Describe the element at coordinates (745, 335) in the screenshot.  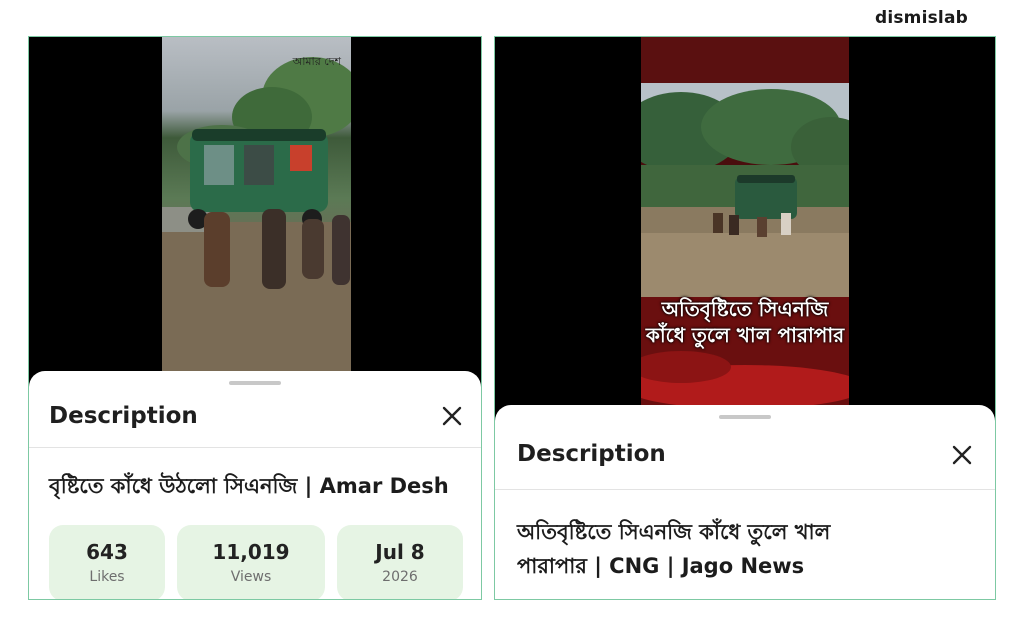
I see `video-caption-line2: কাঁধে তুলে খাল পারাপার` at that location.